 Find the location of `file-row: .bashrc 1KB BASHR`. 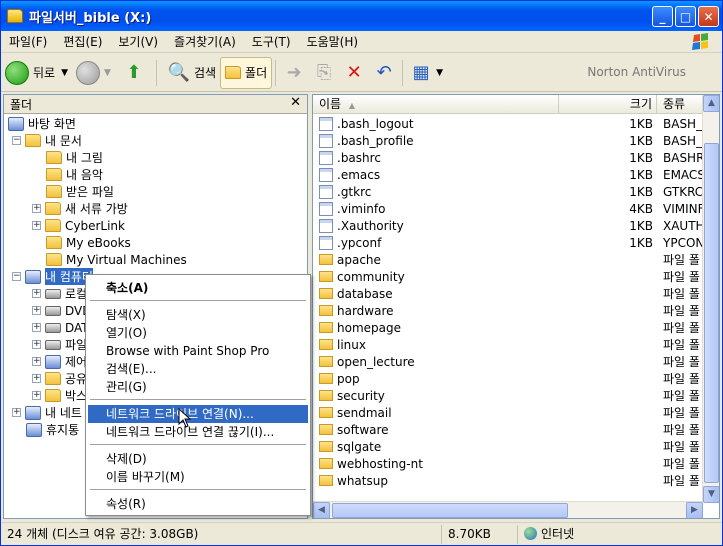

file-row: .bashrc 1KB BASHR is located at coordinates (509, 157).